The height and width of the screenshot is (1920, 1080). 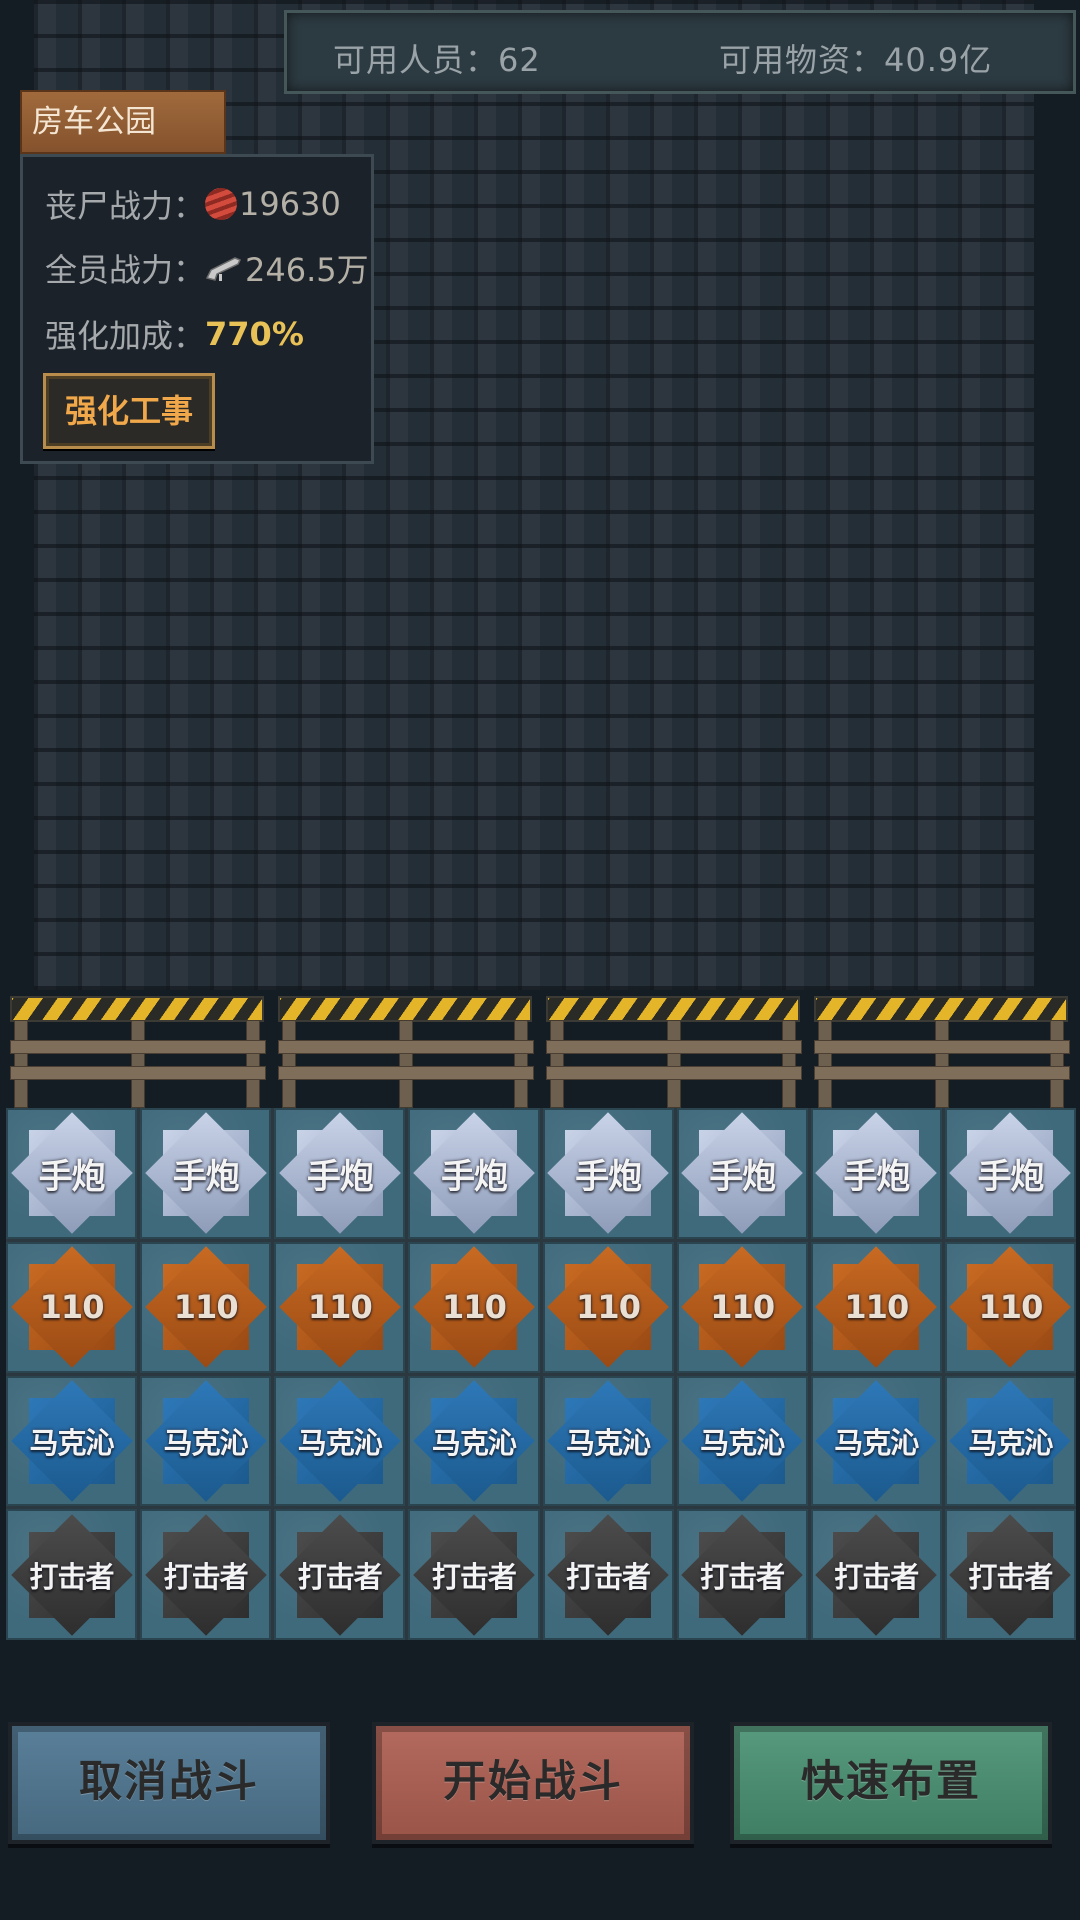 What do you see at coordinates (125, 270) in the screenshot?
I see `team-power-label: 全员战力：` at bounding box center [125, 270].